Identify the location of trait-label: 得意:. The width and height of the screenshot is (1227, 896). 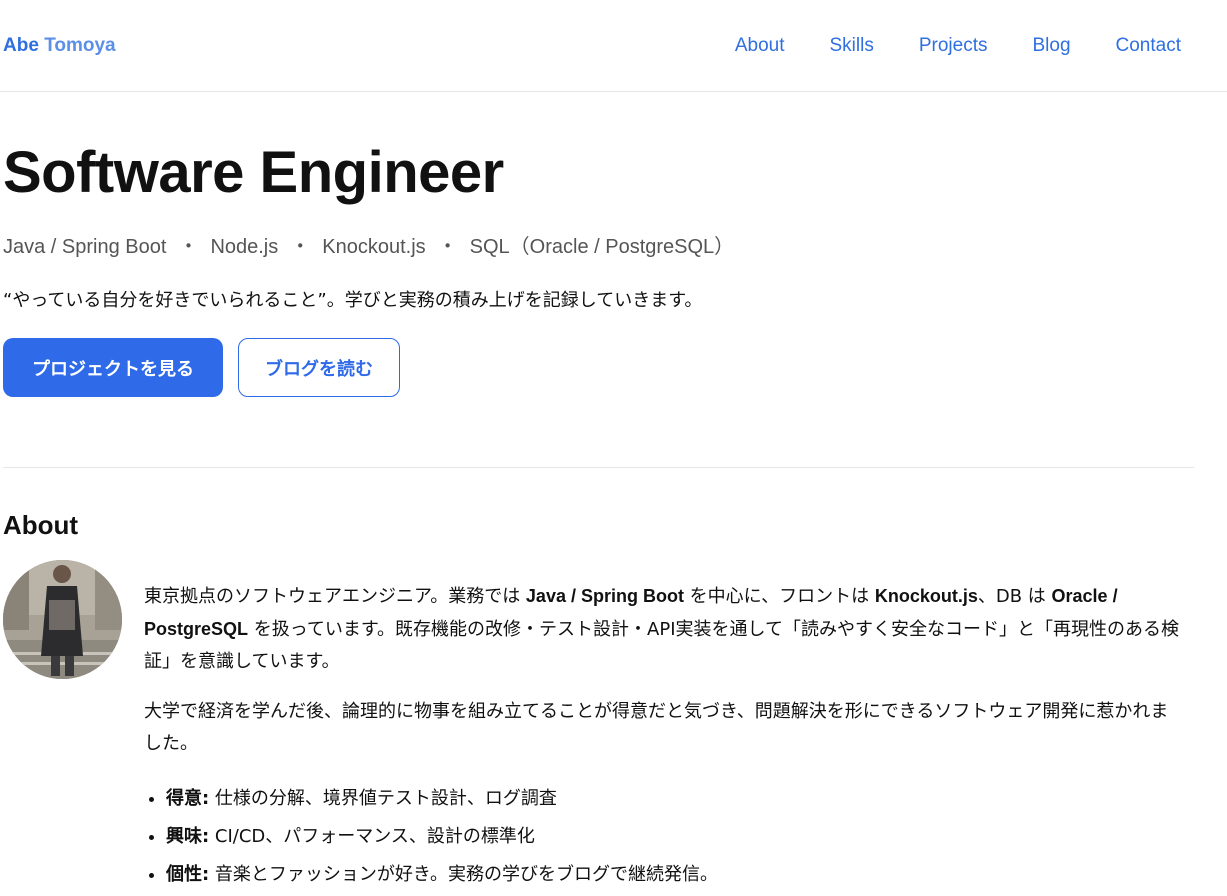
(188, 798).